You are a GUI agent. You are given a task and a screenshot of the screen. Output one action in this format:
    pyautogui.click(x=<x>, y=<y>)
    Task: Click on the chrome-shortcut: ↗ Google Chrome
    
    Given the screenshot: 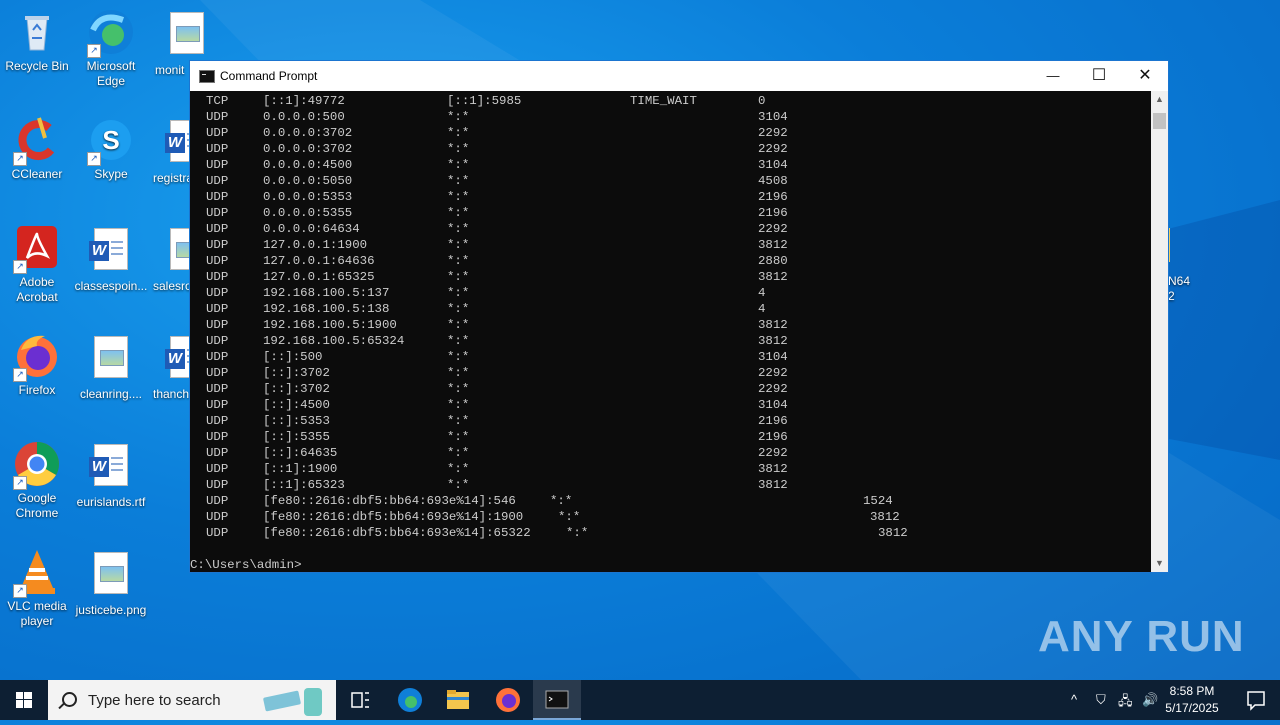 What is the action you would take?
    pyautogui.click(x=37, y=480)
    